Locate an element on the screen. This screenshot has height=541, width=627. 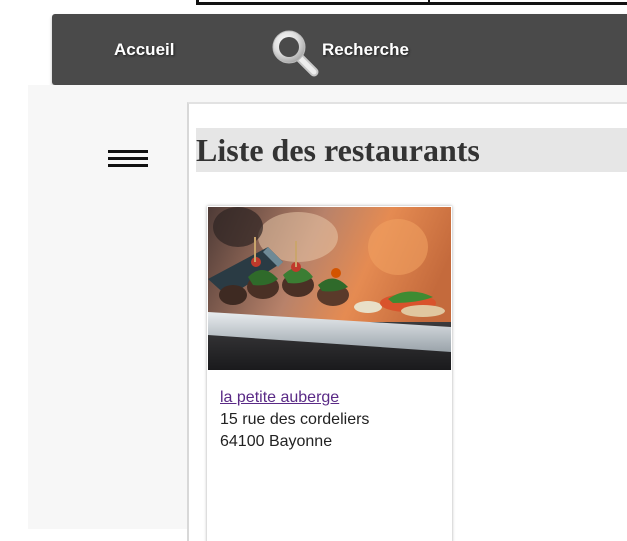
nav-home-label: Accueil is located at coordinates (144, 49).